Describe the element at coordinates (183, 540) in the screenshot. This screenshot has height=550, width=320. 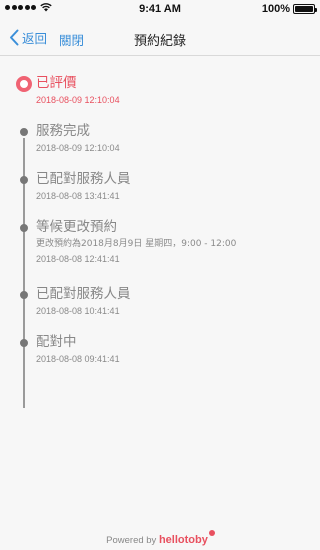
I see `brand-name: hellotoby` at that location.